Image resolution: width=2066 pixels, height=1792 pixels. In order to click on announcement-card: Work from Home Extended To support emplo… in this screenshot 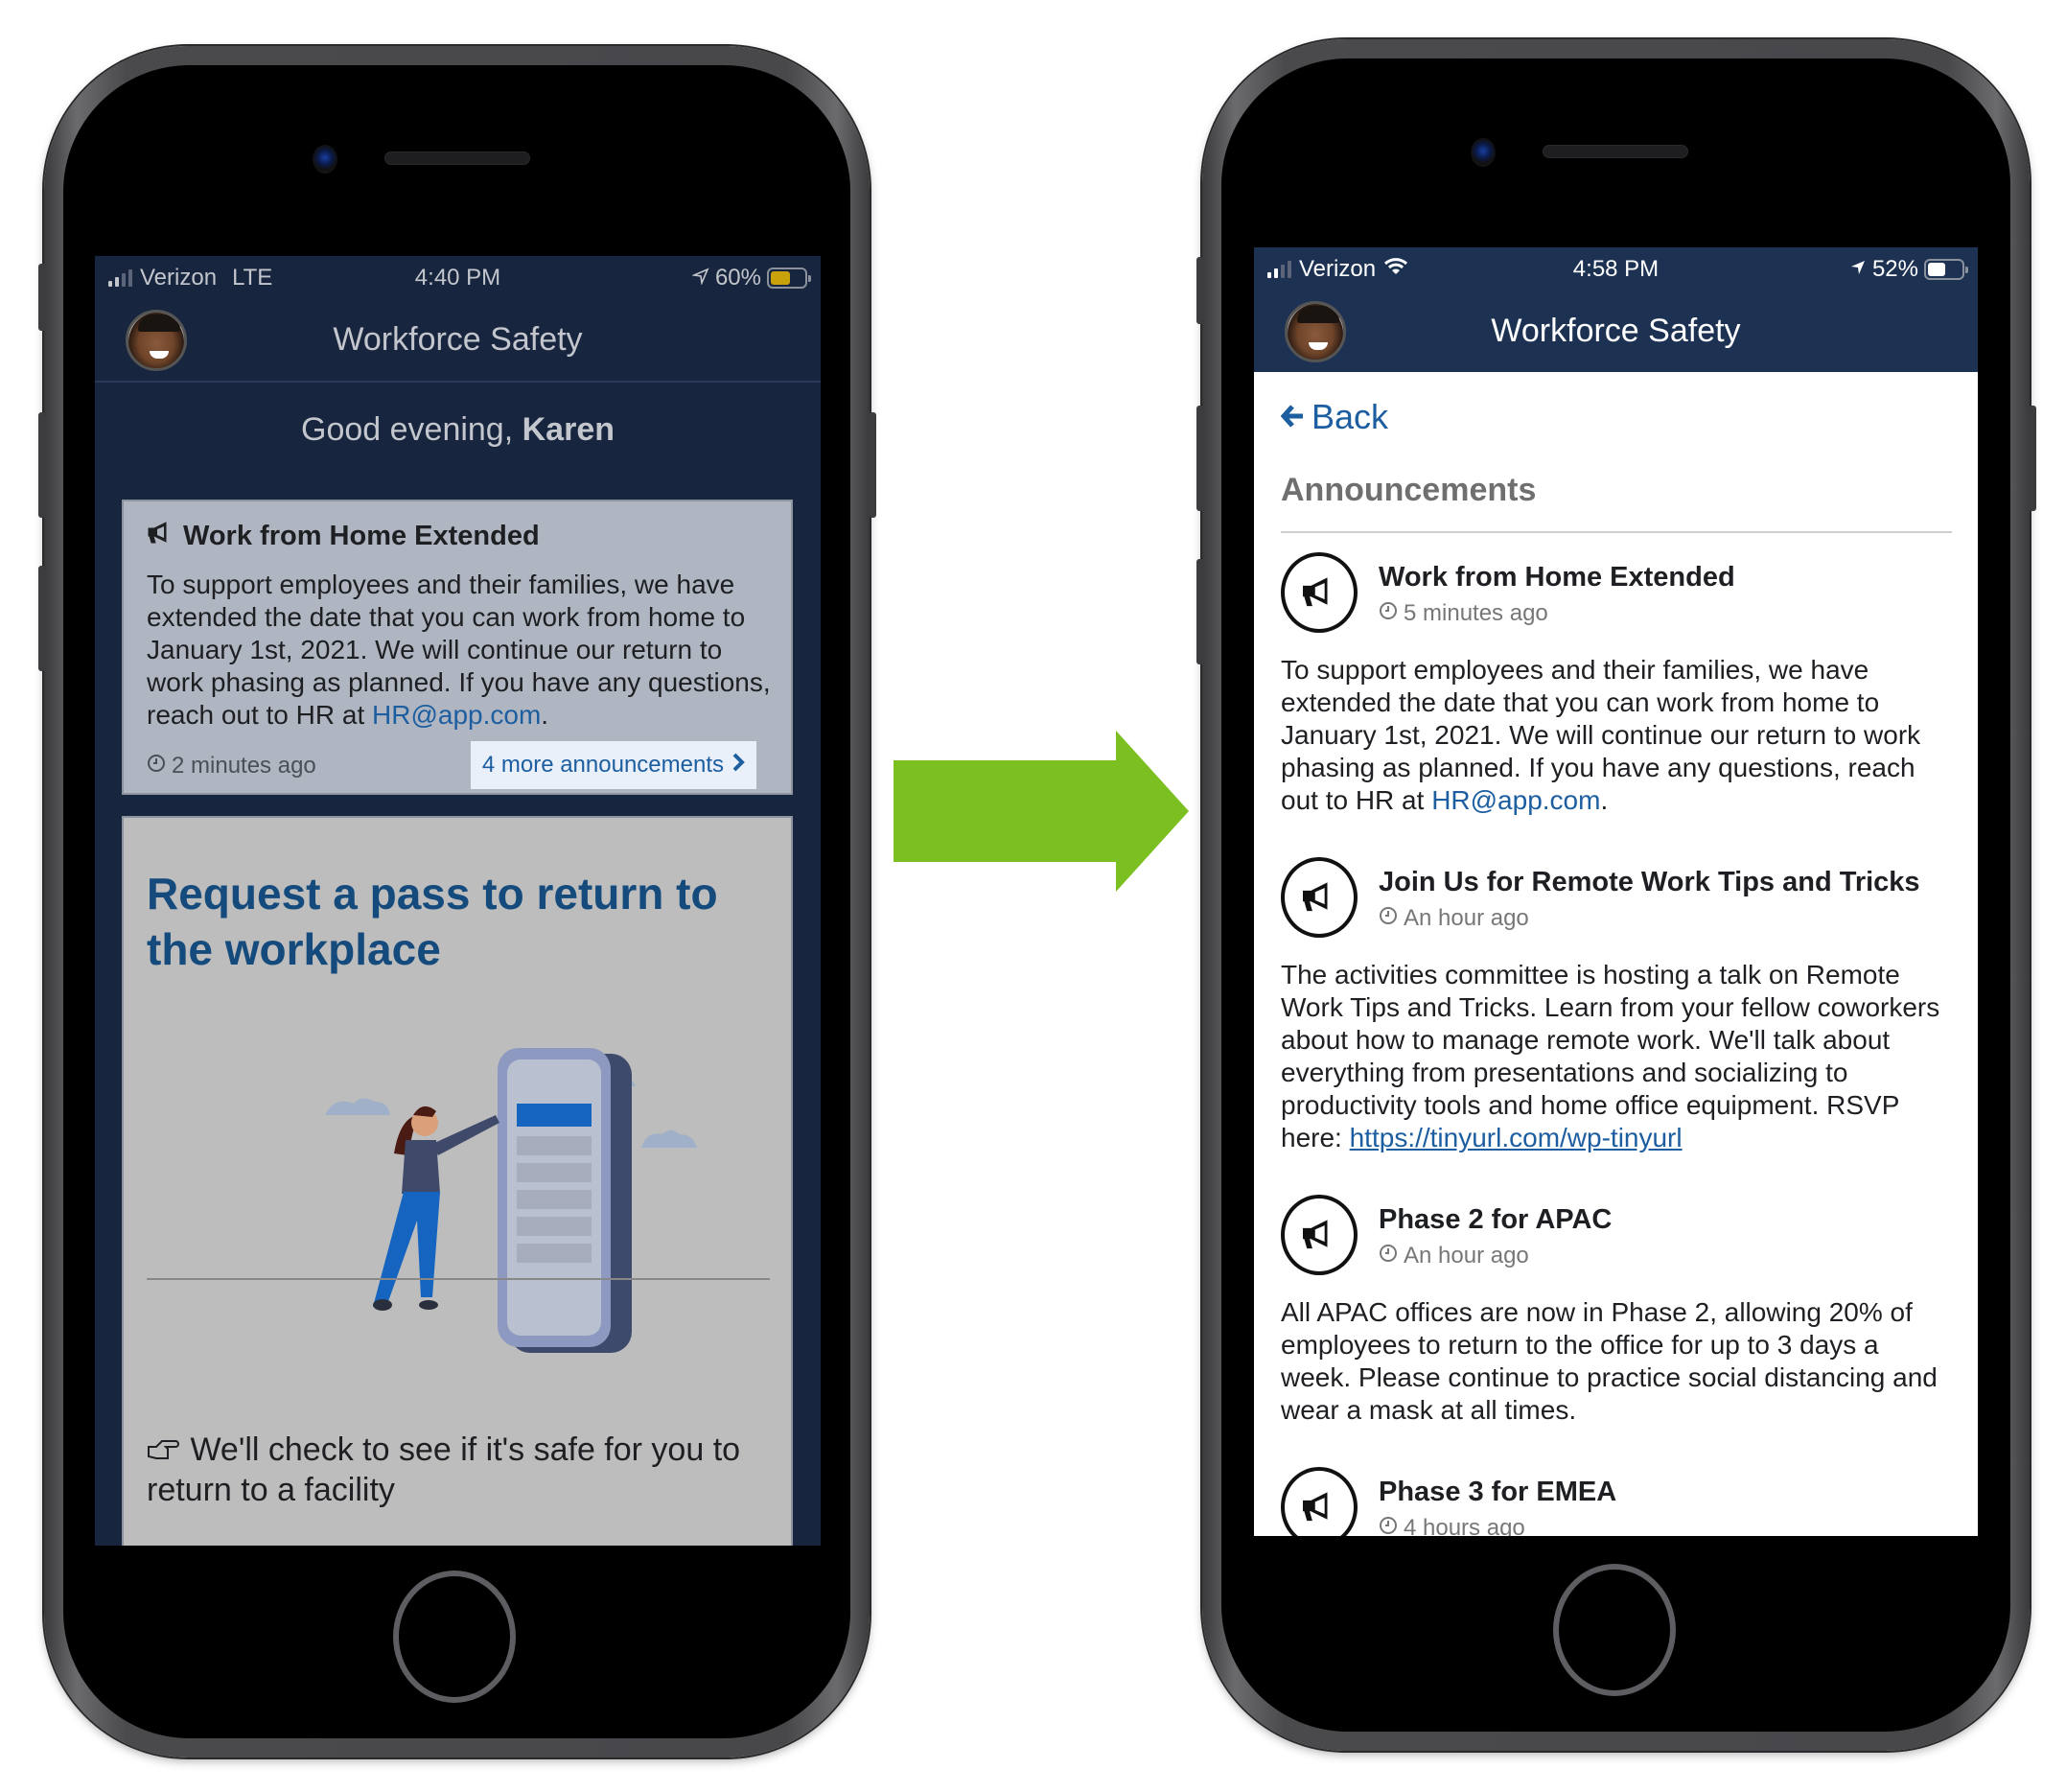, I will do `click(457, 647)`.